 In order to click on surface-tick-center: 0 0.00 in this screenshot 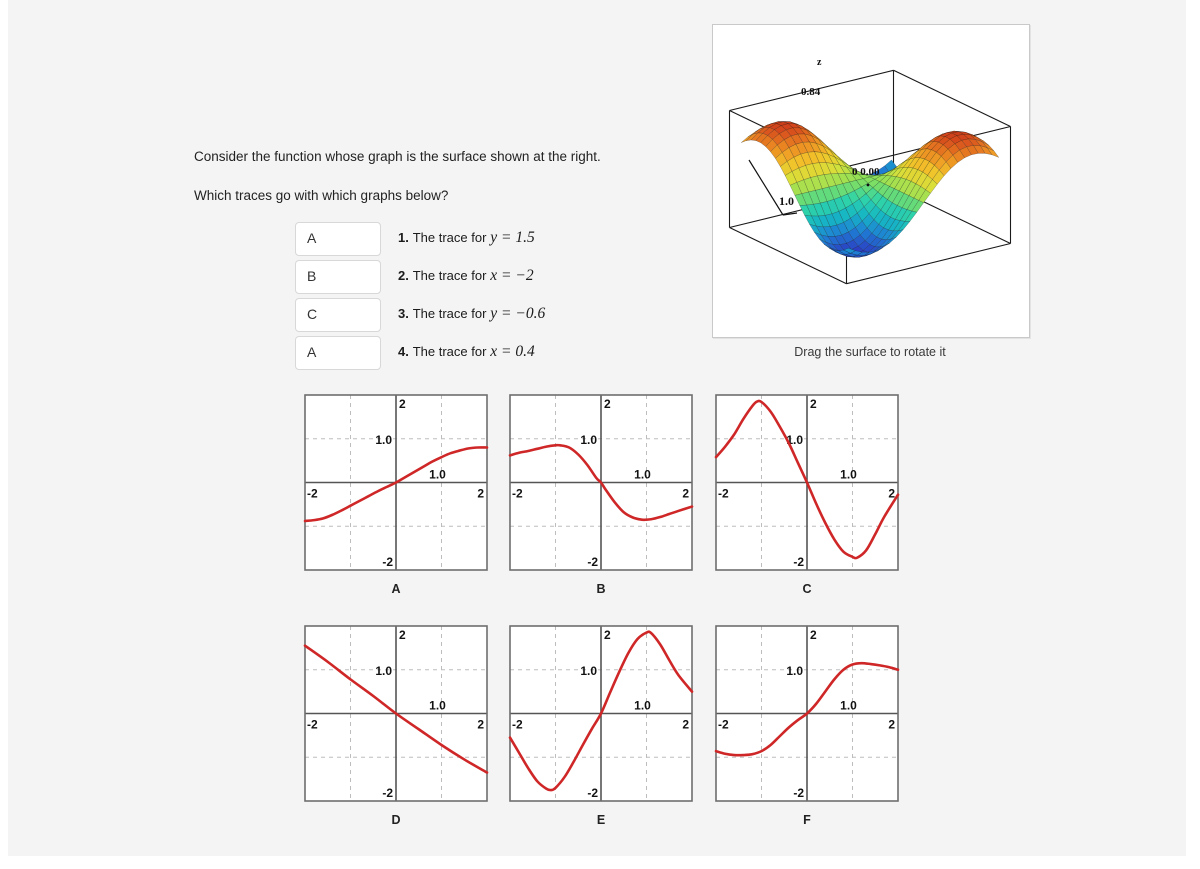, I will do `click(866, 172)`.